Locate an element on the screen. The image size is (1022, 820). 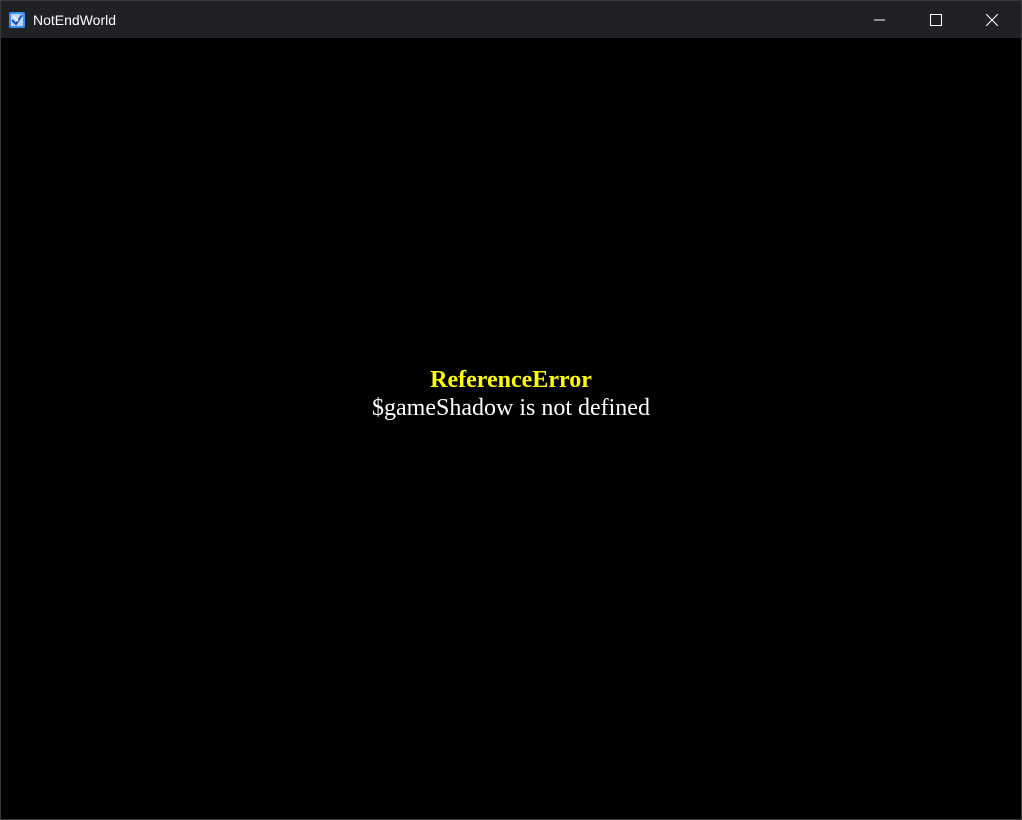
maximize-icon is located at coordinates (936, 19).